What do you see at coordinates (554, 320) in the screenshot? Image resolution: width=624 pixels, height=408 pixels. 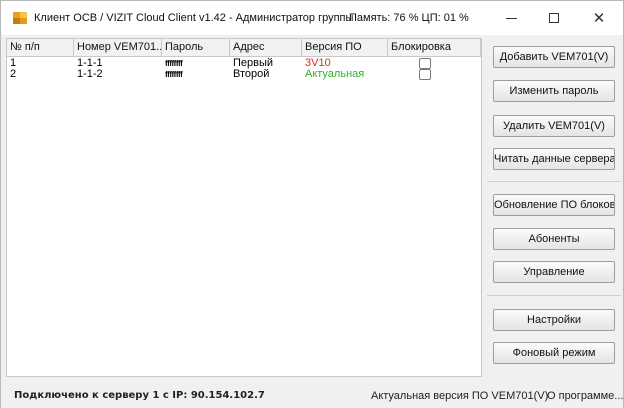 I see `settings-button: Настройки` at bounding box center [554, 320].